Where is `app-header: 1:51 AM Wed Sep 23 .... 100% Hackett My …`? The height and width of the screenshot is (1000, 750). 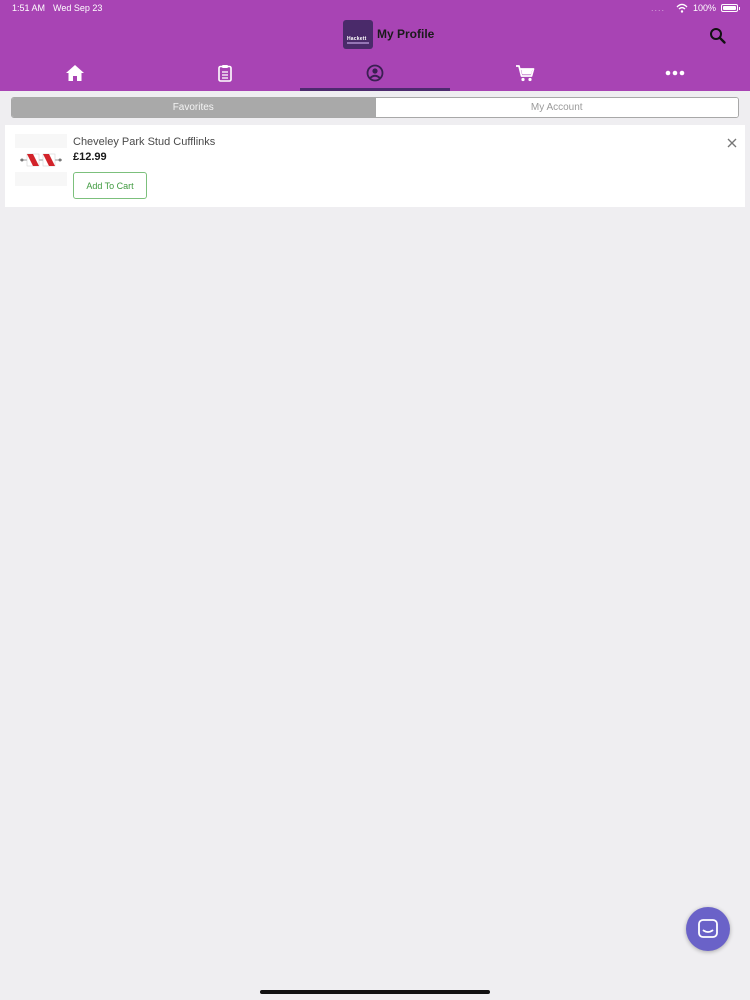 app-header: 1:51 AM Wed Sep 23 .... 100% Hackett My … is located at coordinates (375, 45).